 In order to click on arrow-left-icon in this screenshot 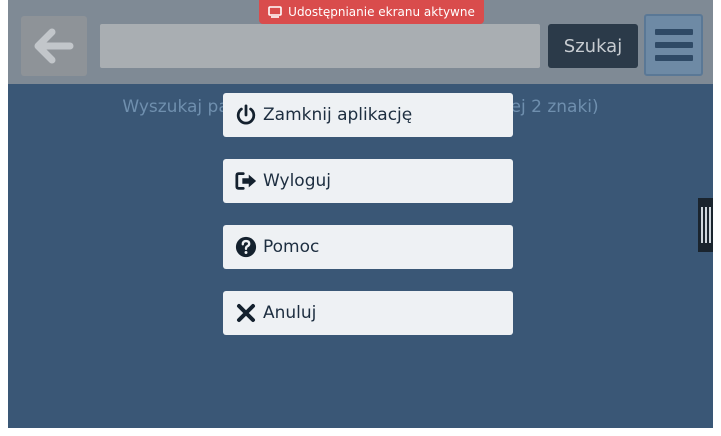, I will do `click(54, 46)`.